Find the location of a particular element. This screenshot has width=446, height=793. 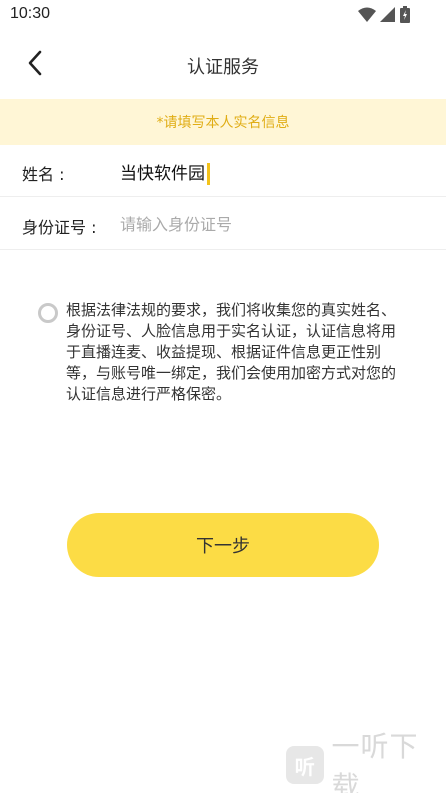

watermark-text: 一听下载 is located at coordinates (375, 761).